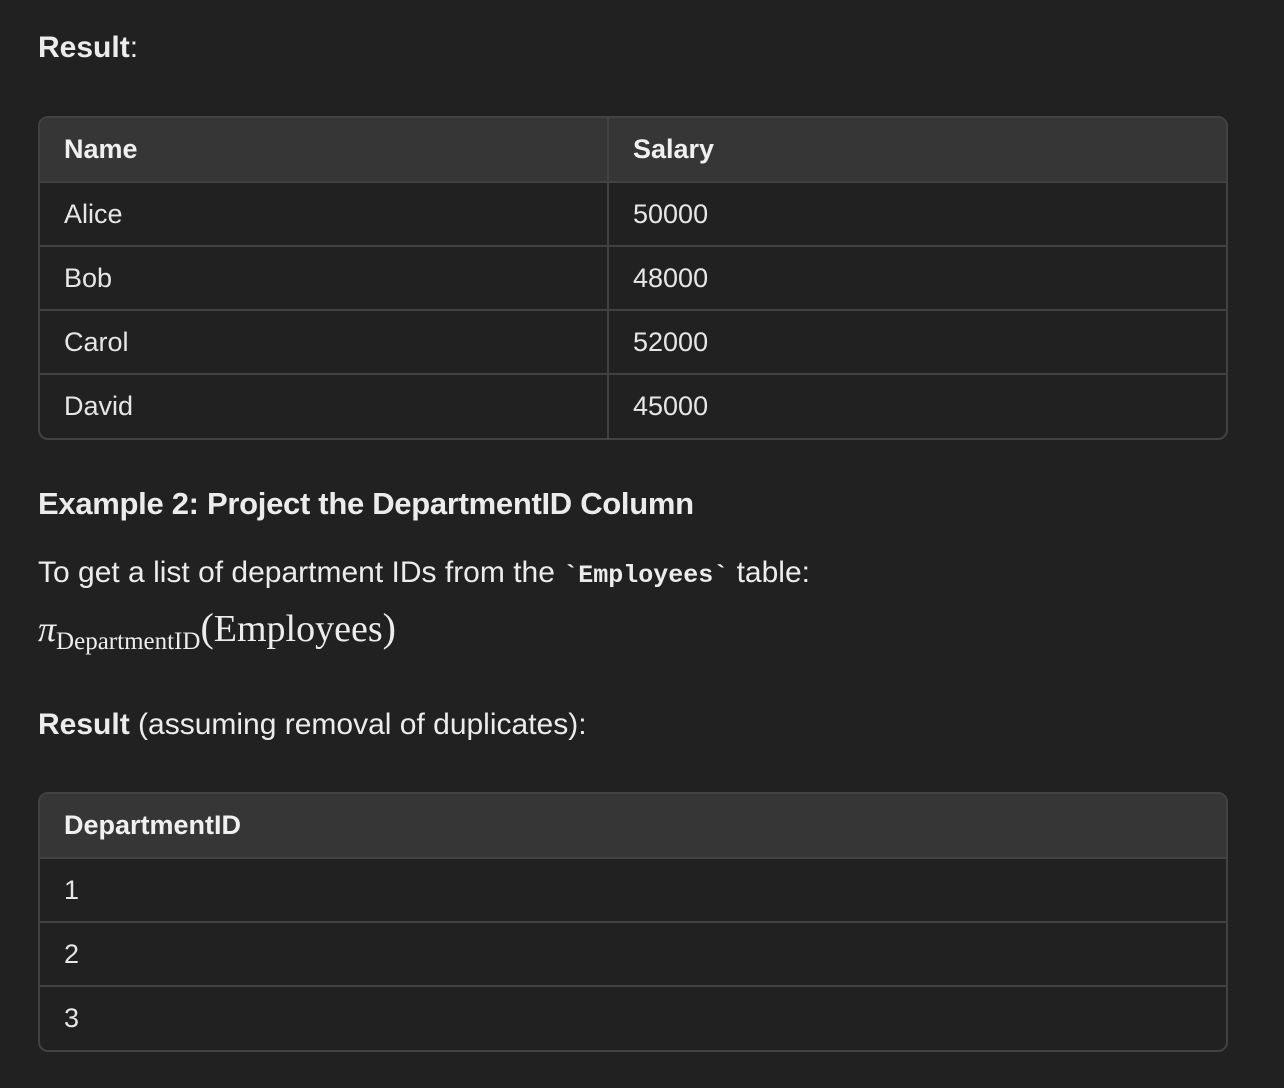  What do you see at coordinates (916, 213) in the screenshot?
I see `salary-cell: 50000` at bounding box center [916, 213].